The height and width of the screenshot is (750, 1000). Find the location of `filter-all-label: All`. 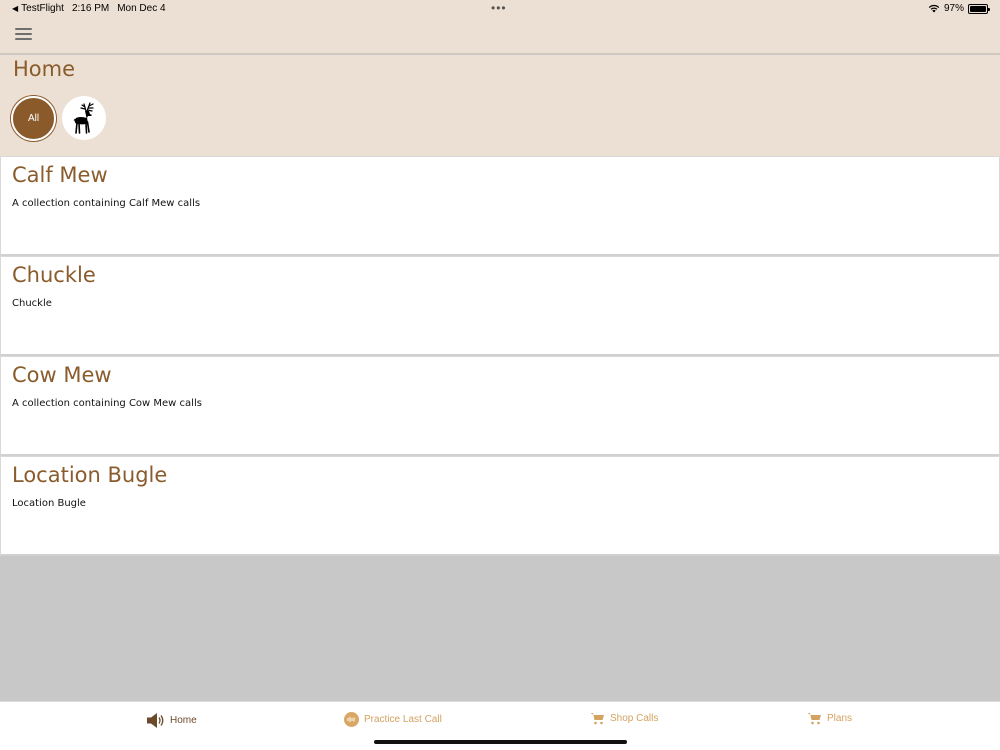

filter-all-label: All is located at coordinates (33, 118).